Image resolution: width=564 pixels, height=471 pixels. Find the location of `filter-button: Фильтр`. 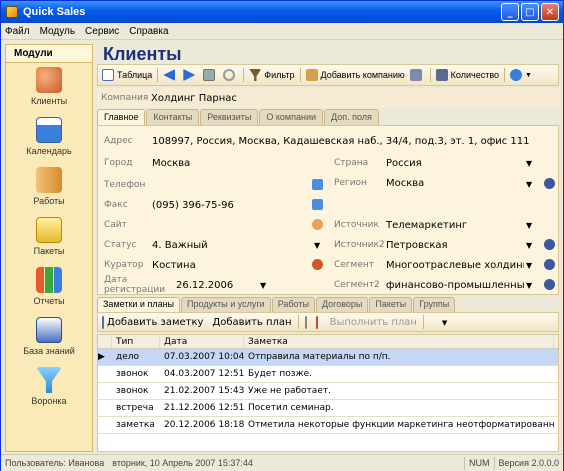

filter-button: Фильтр is located at coordinates (272, 75).